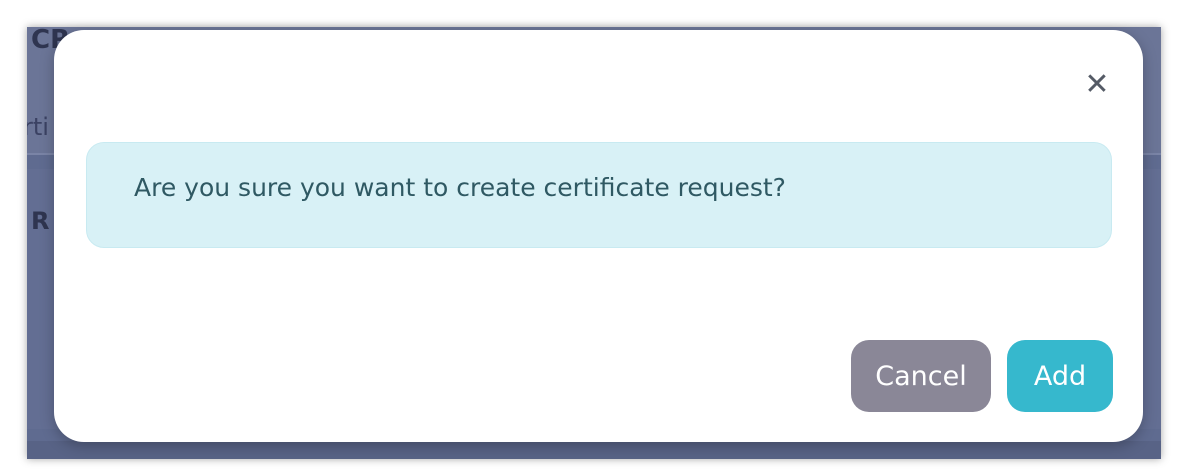  I want to click on close-icon: ✕, so click(1097, 85).